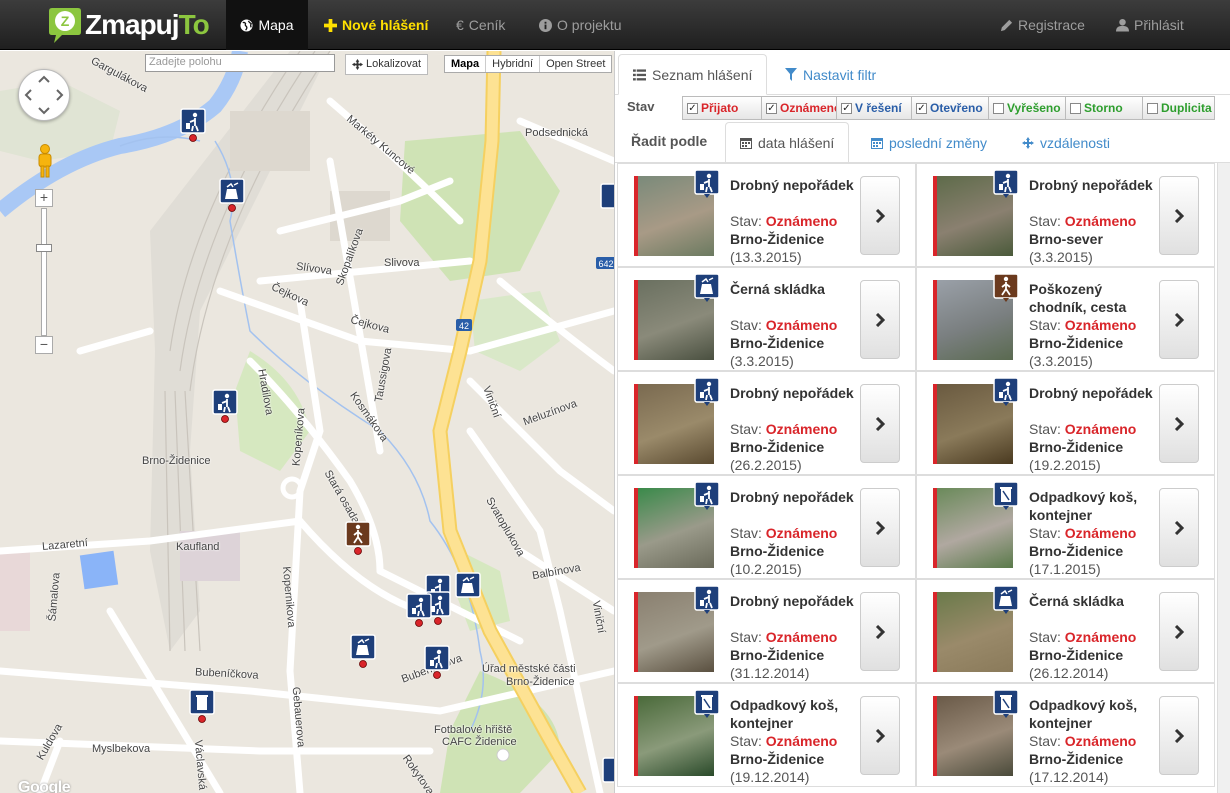  Describe the element at coordinates (44, 198) in the screenshot. I see `zoom-in-button: +` at that location.